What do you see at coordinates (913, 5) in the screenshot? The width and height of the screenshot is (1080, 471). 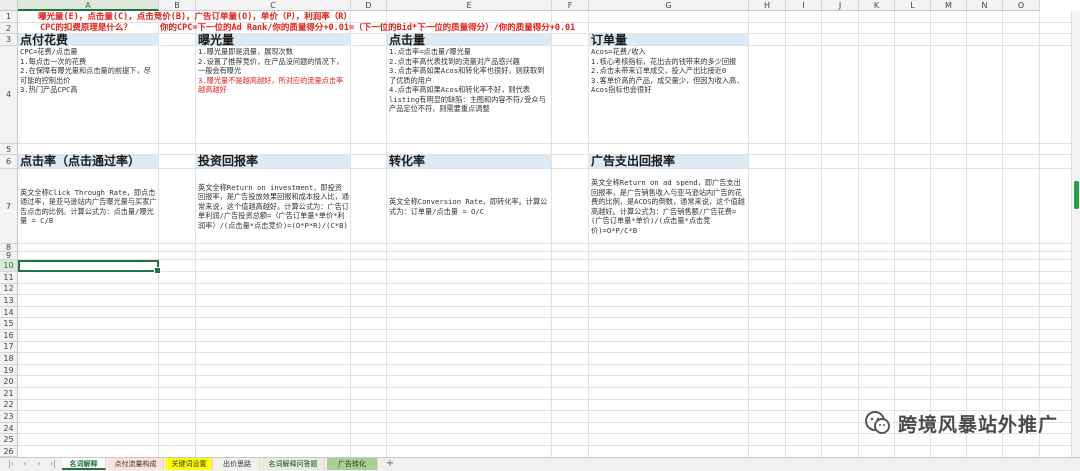 I see `column-header-l: L` at bounding box center [913, 5].